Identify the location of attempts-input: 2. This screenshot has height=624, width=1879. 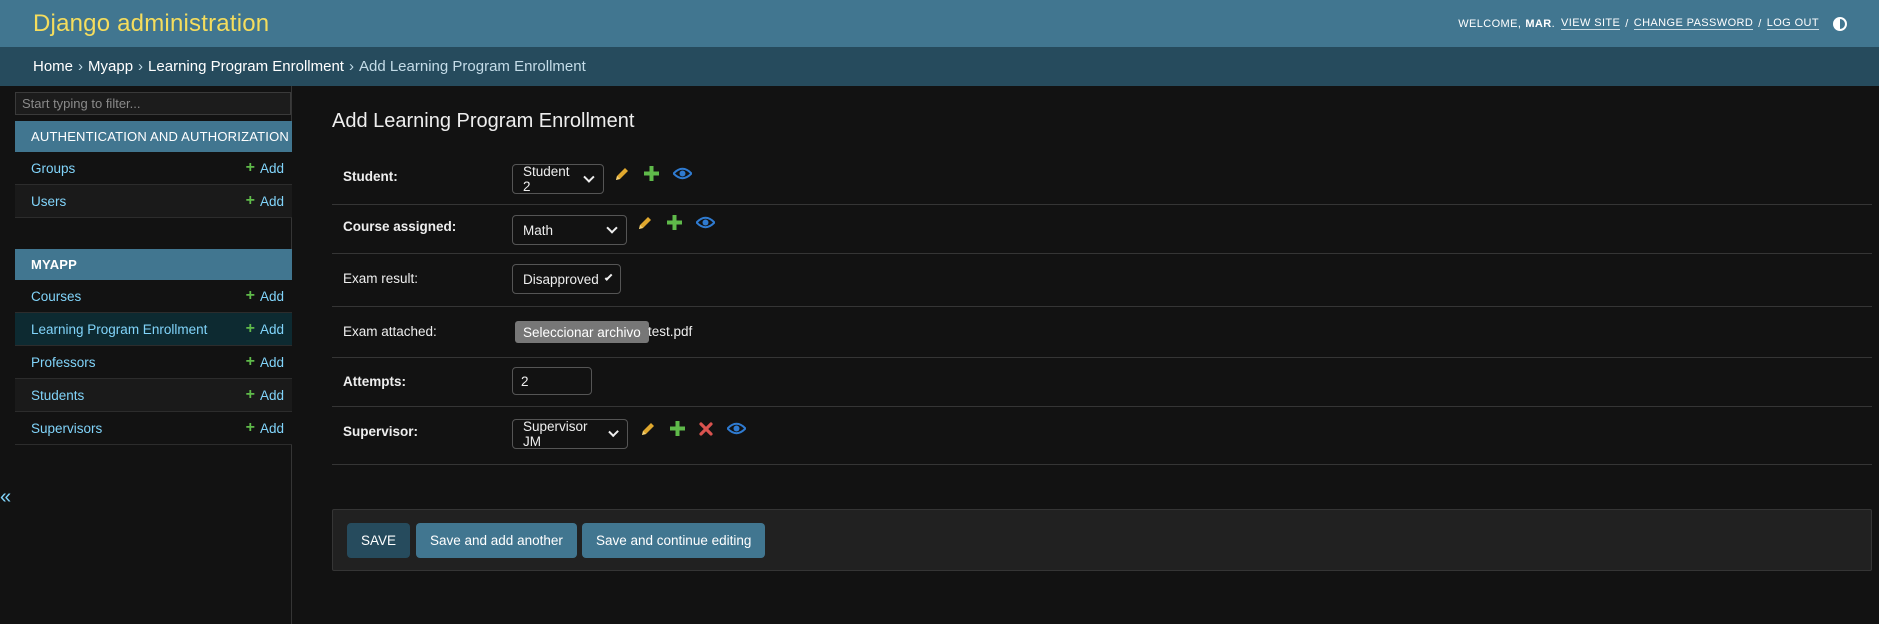
(552, 381).